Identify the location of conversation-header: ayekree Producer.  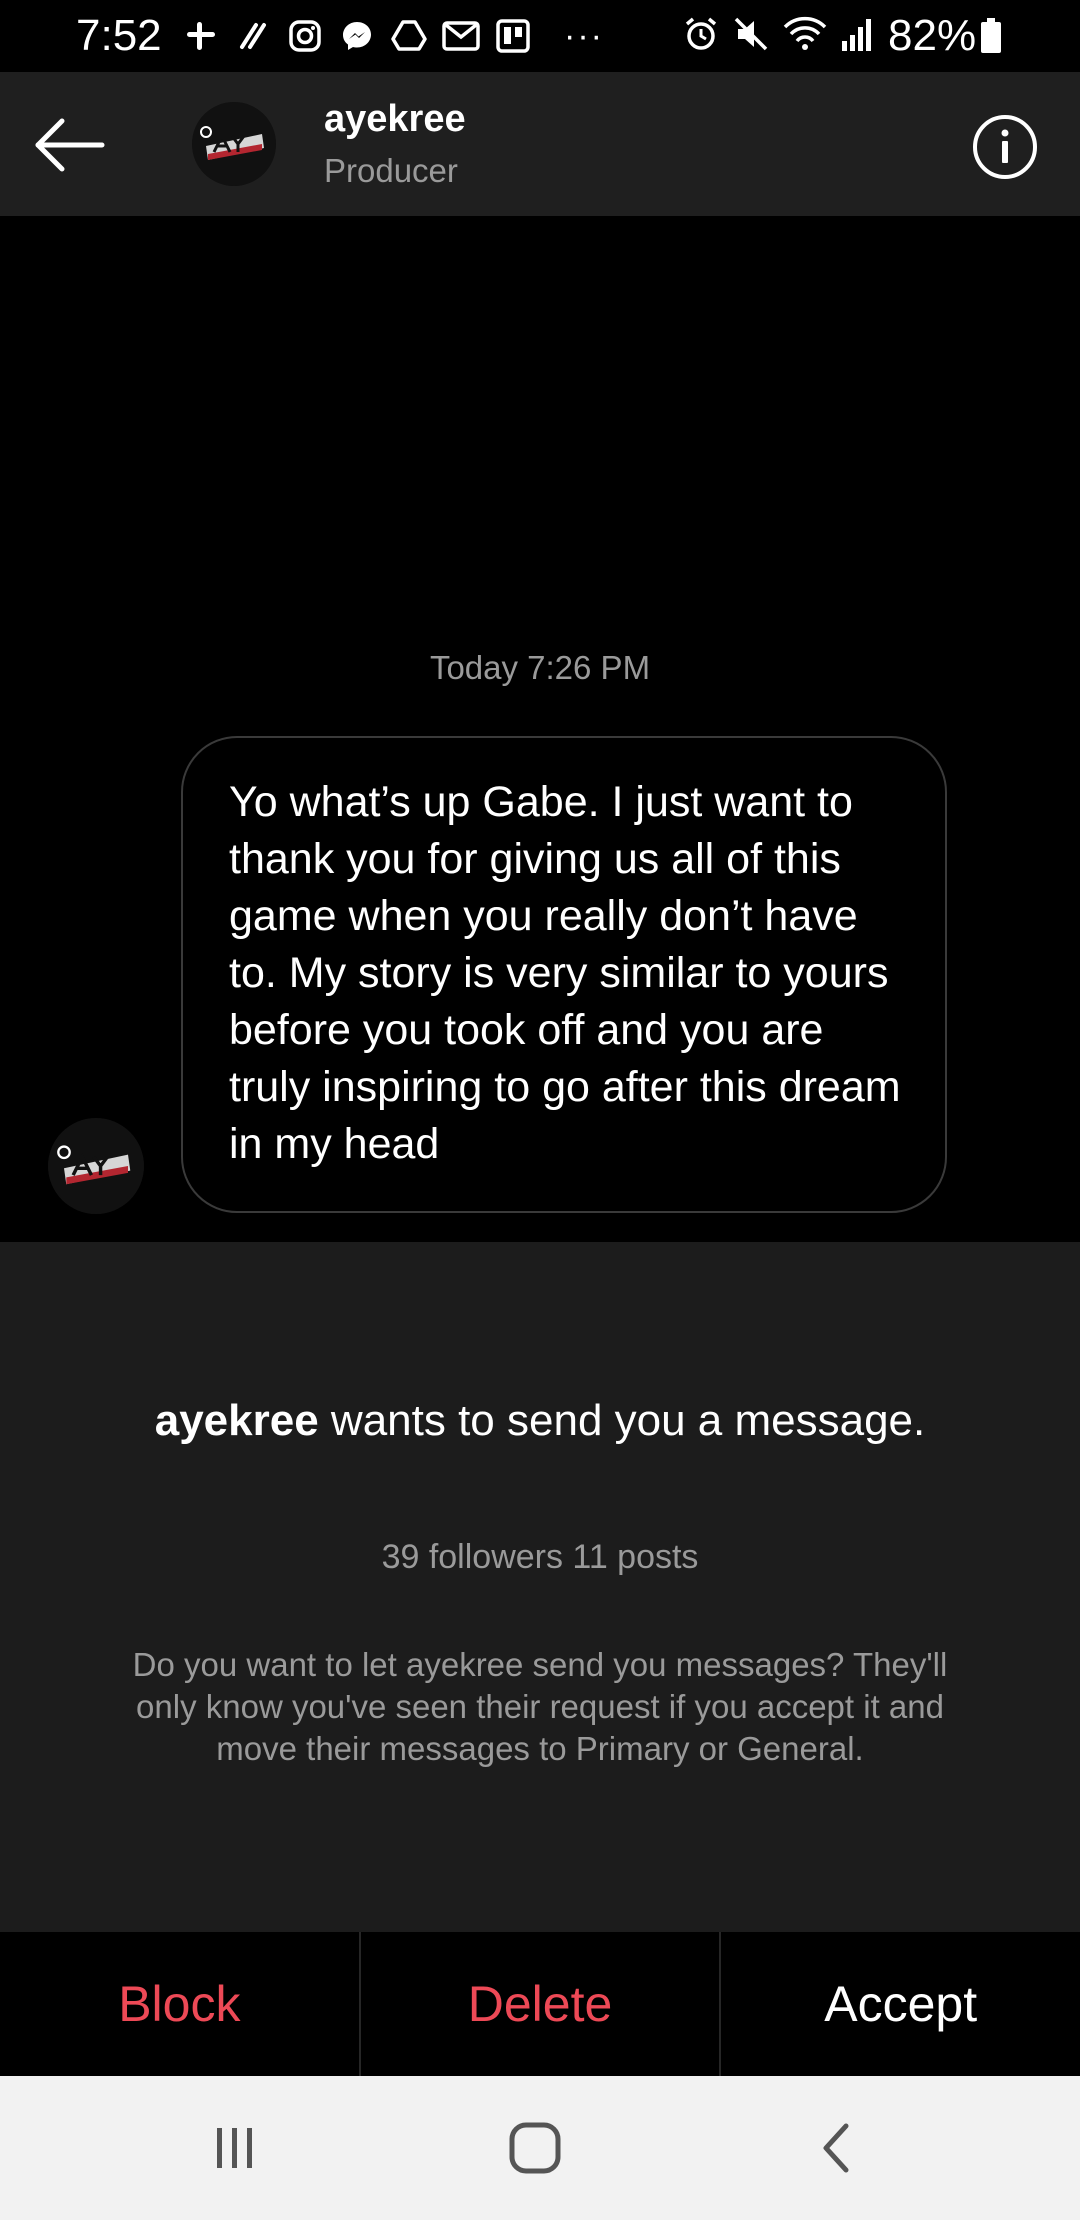
(540, 144).